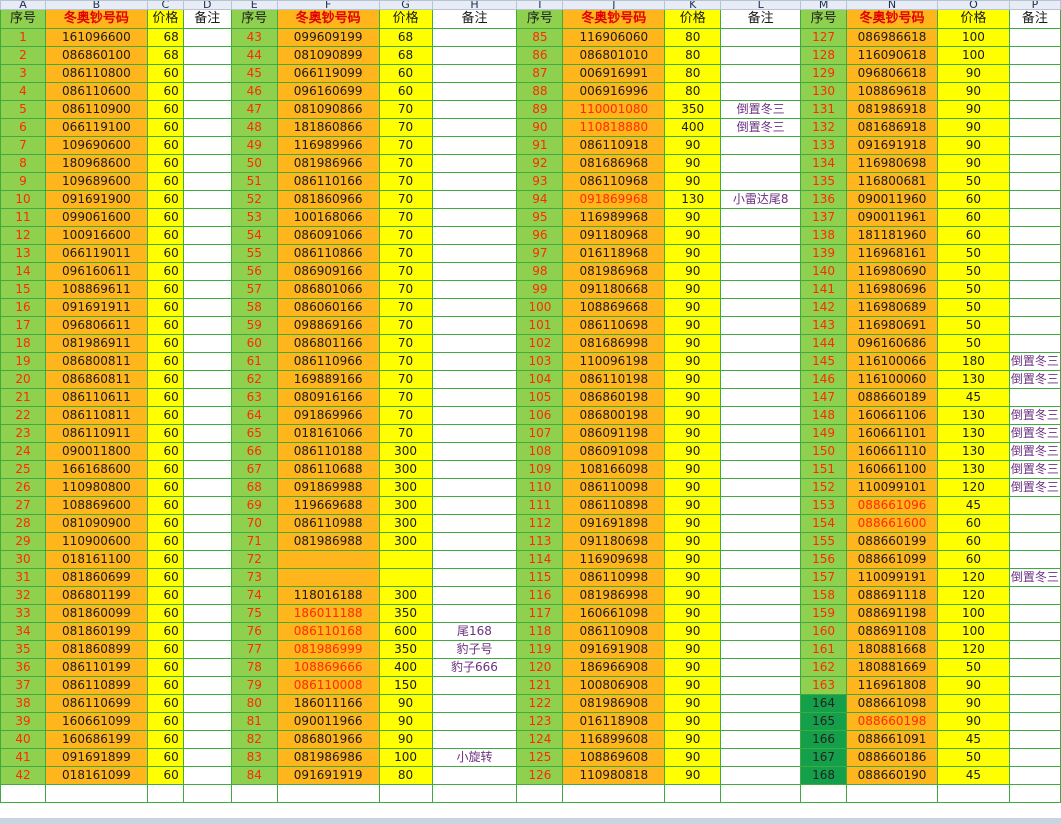 Image resolution: width=1061 pixels, height=824 pixels. What do you see at coordinates (23, 757) in the screenshot?
I see `cell-seq: 41` at bounding box center [23, 757].